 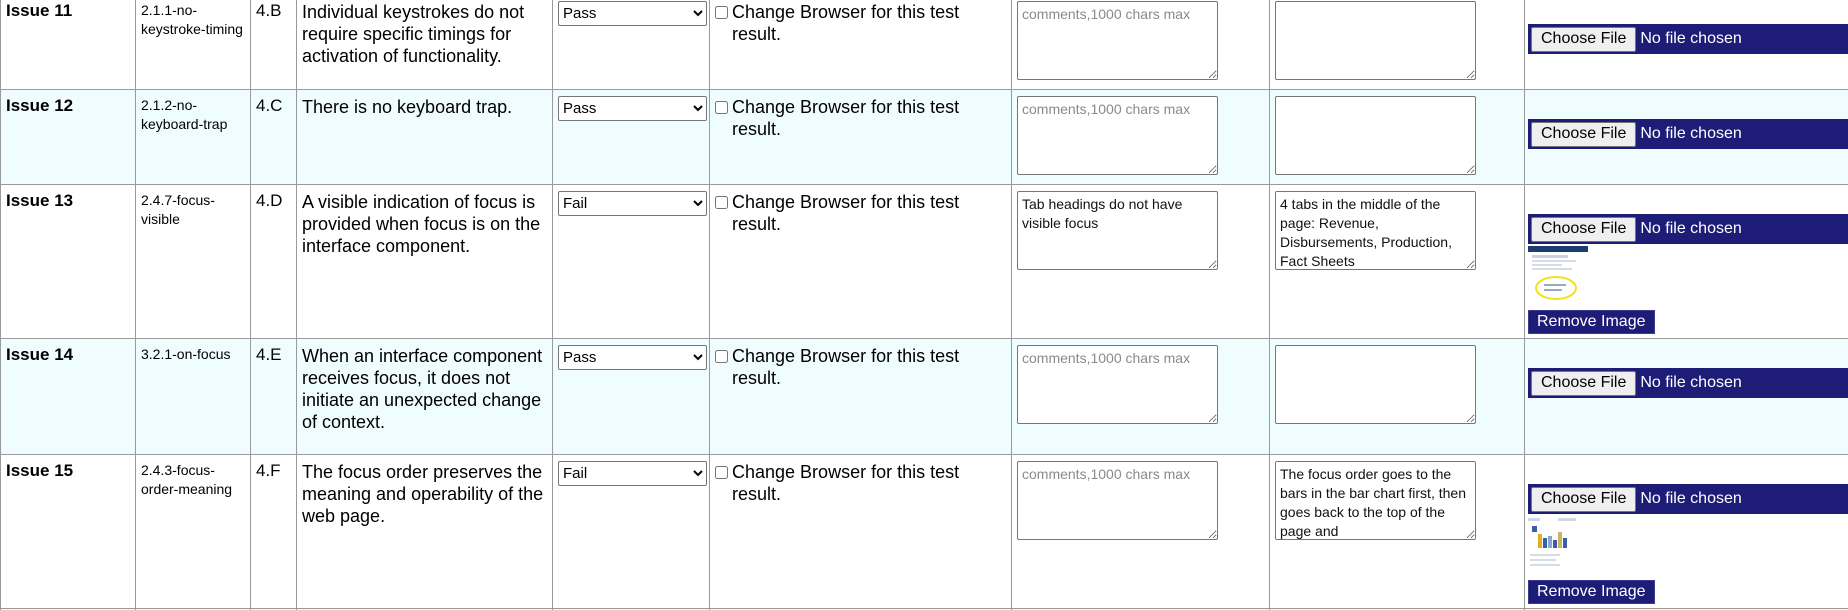 I want to click on test-reference: 4.F, so click(x=273, y=531).